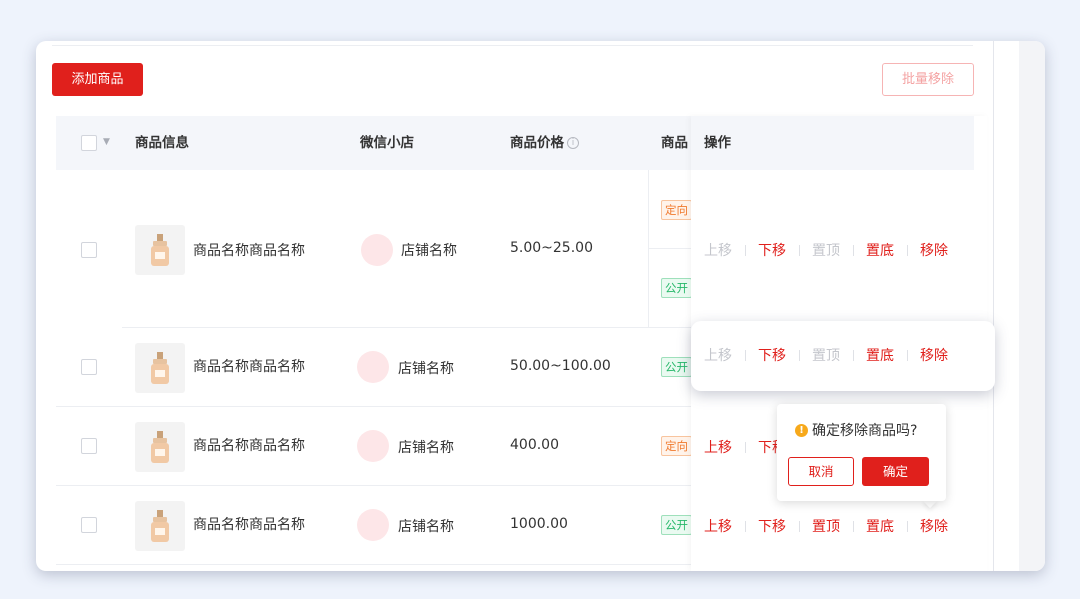 This screenshot has width=1080, height=599. What do you see at coordinates (106, 142) in the screenshot?
I see `caret-down-icon: ▼` at bounding box center [106, 142].